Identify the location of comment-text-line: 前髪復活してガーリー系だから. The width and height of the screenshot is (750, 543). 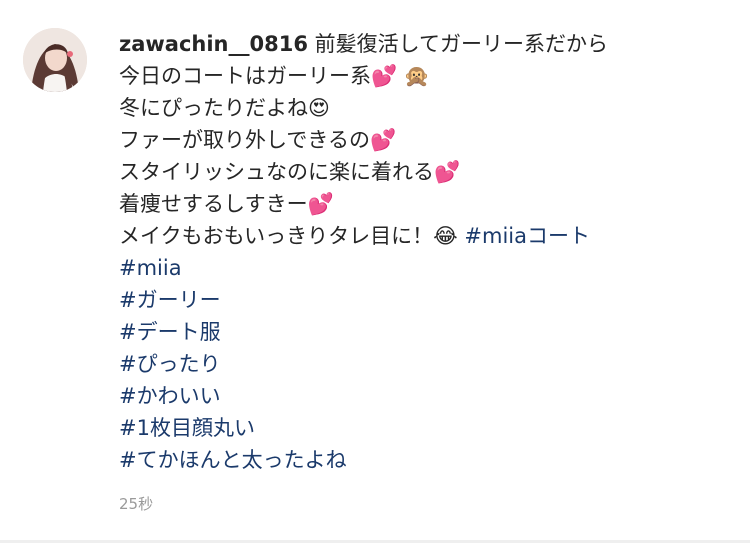
(461, 44).